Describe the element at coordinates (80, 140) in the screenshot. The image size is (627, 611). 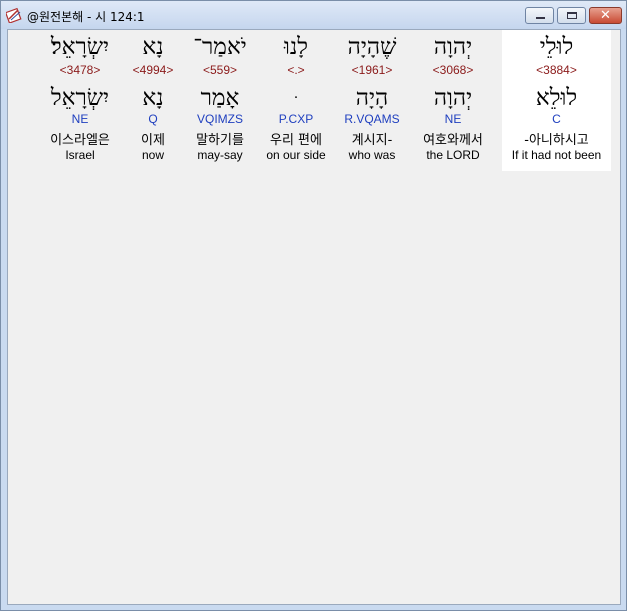
I see `korean-gloss: 이스라엘은` at that location.